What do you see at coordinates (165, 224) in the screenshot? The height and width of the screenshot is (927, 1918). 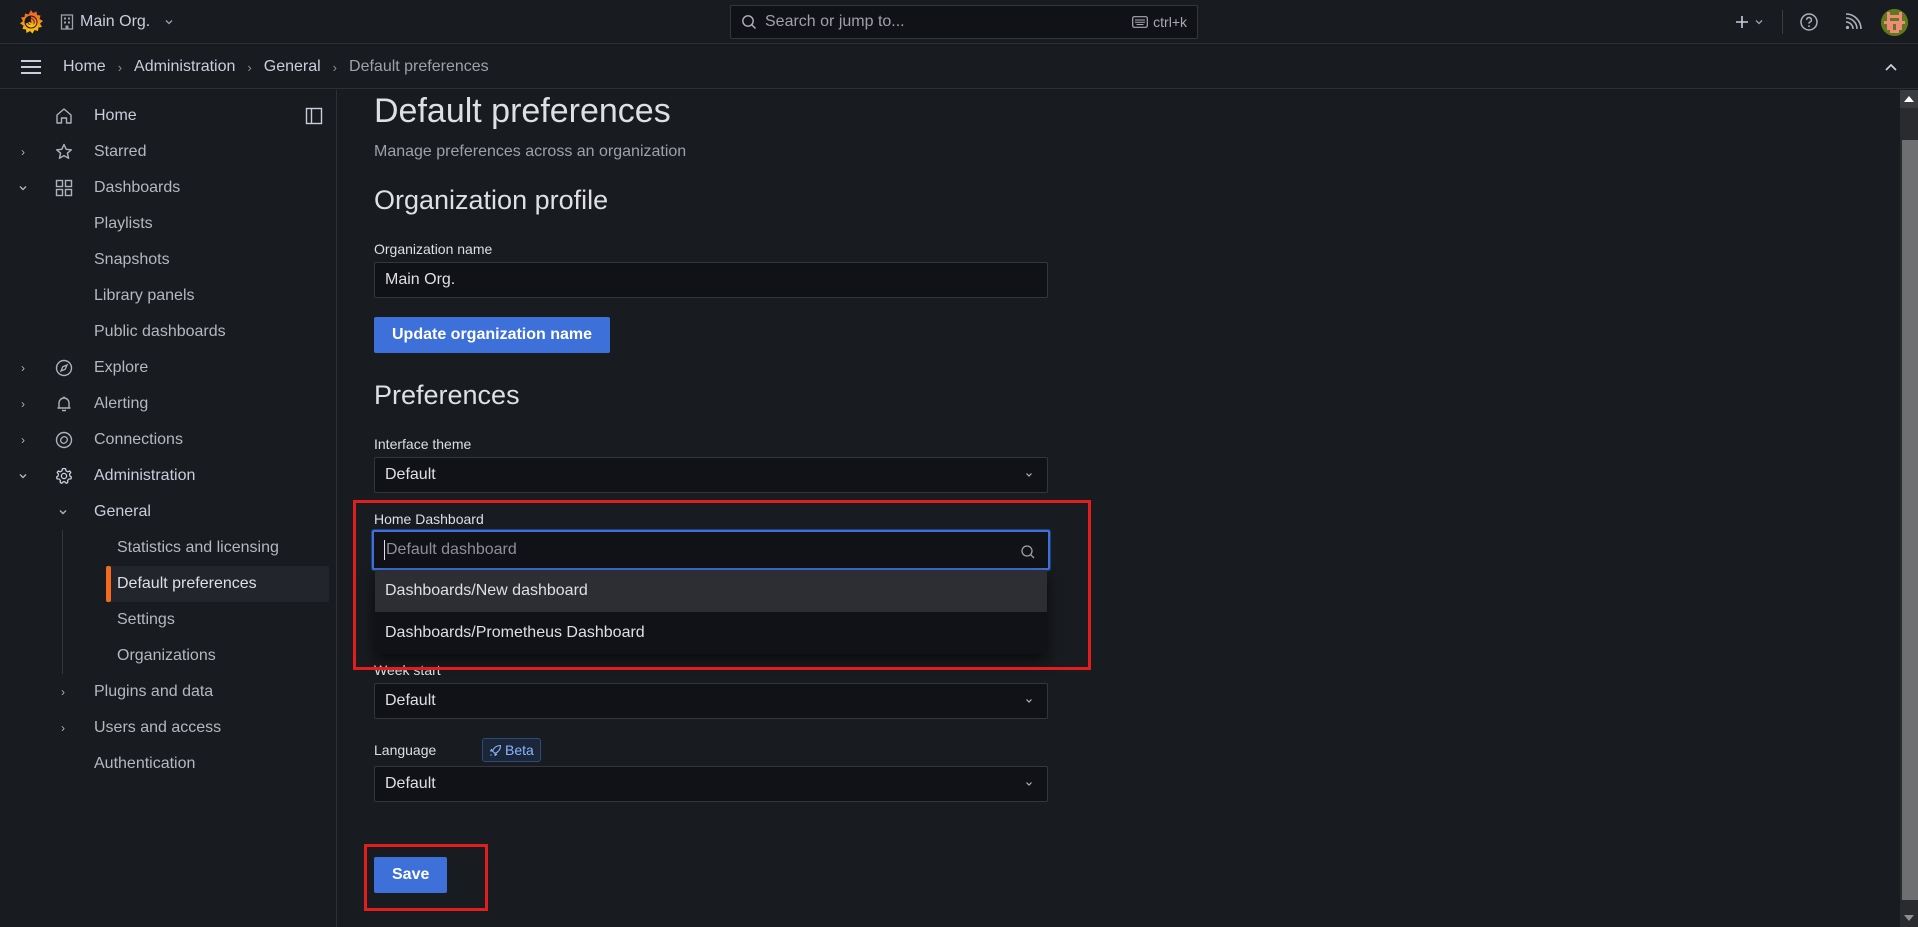 I see `sidebar-item-playlists: Playlists` at bounding box center [165, 224].